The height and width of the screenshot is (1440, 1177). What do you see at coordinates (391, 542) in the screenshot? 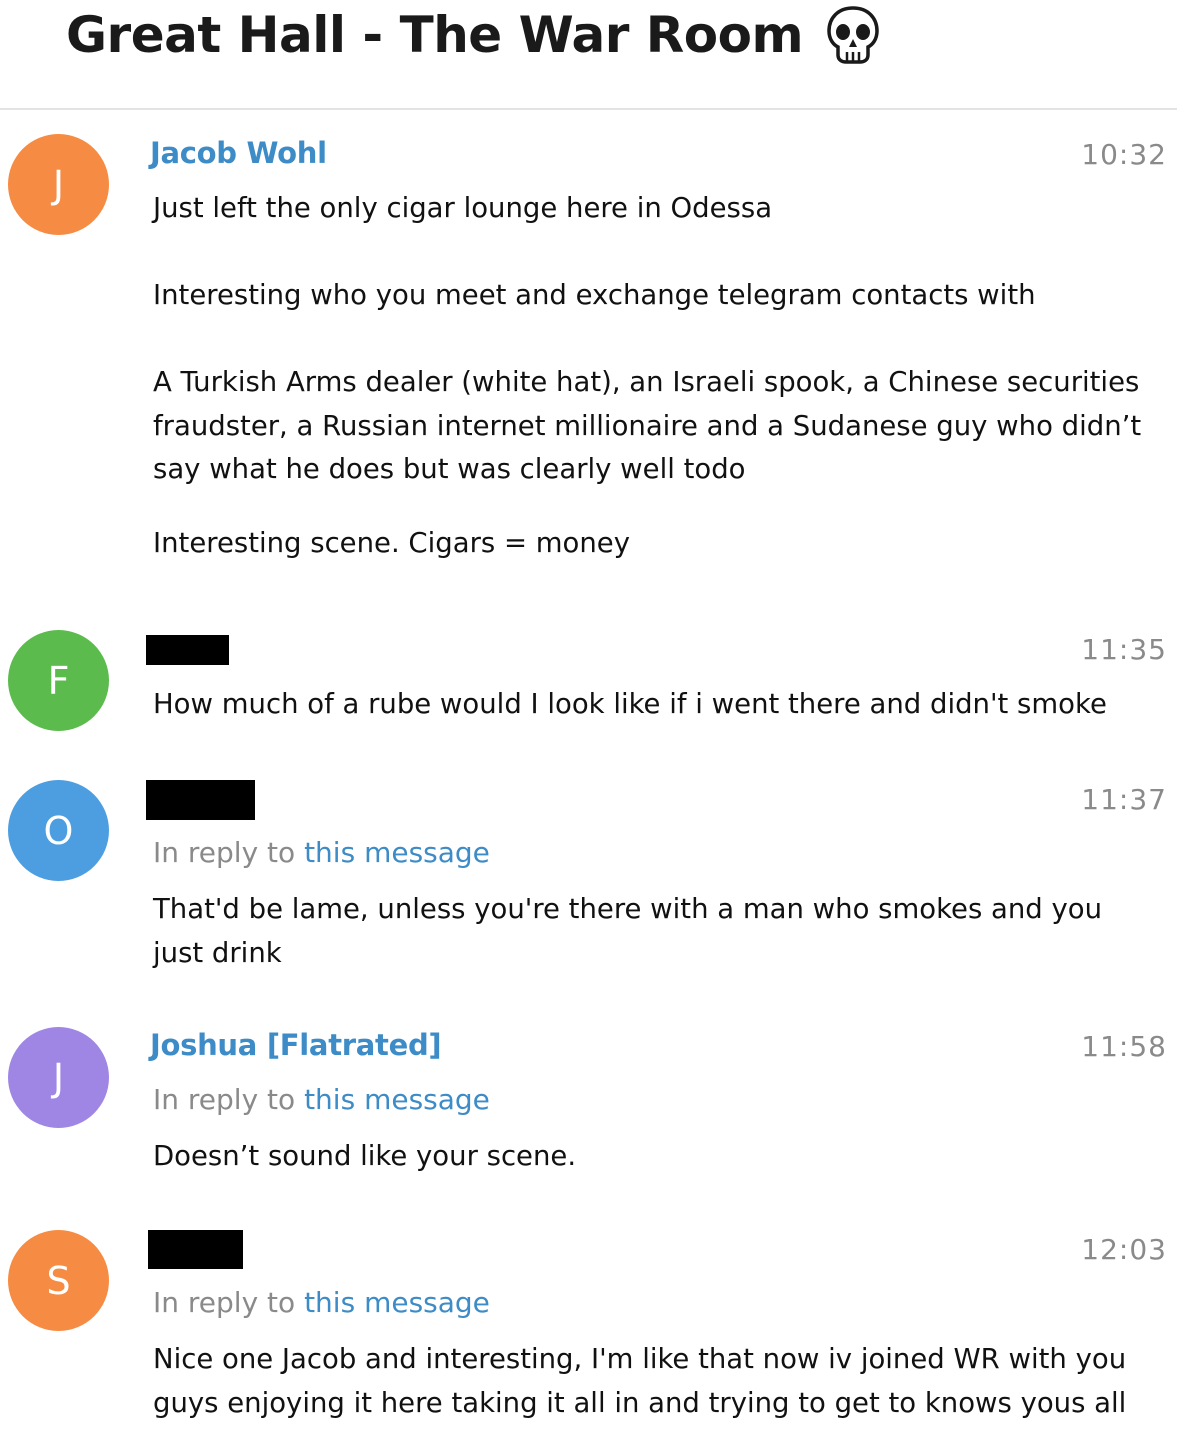
I see `message-line: Interesting scene. Cigars = money` at bounding box center [391, 542].